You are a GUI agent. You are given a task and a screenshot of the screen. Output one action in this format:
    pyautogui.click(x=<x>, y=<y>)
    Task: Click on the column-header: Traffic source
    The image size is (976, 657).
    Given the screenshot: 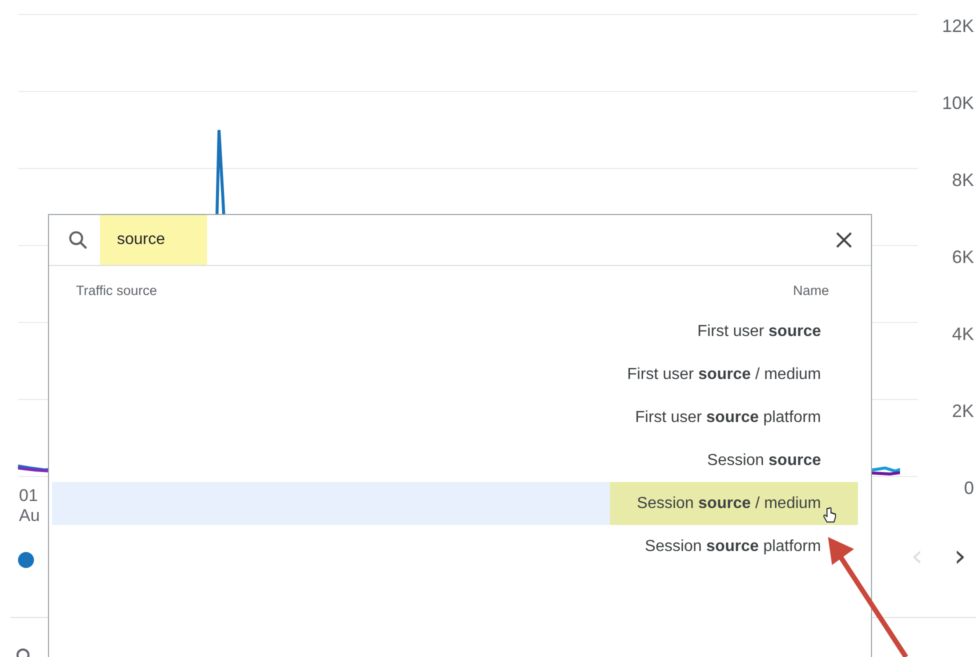 What is the action you would take?
    pyautogui.click(x=117, y=290)
    